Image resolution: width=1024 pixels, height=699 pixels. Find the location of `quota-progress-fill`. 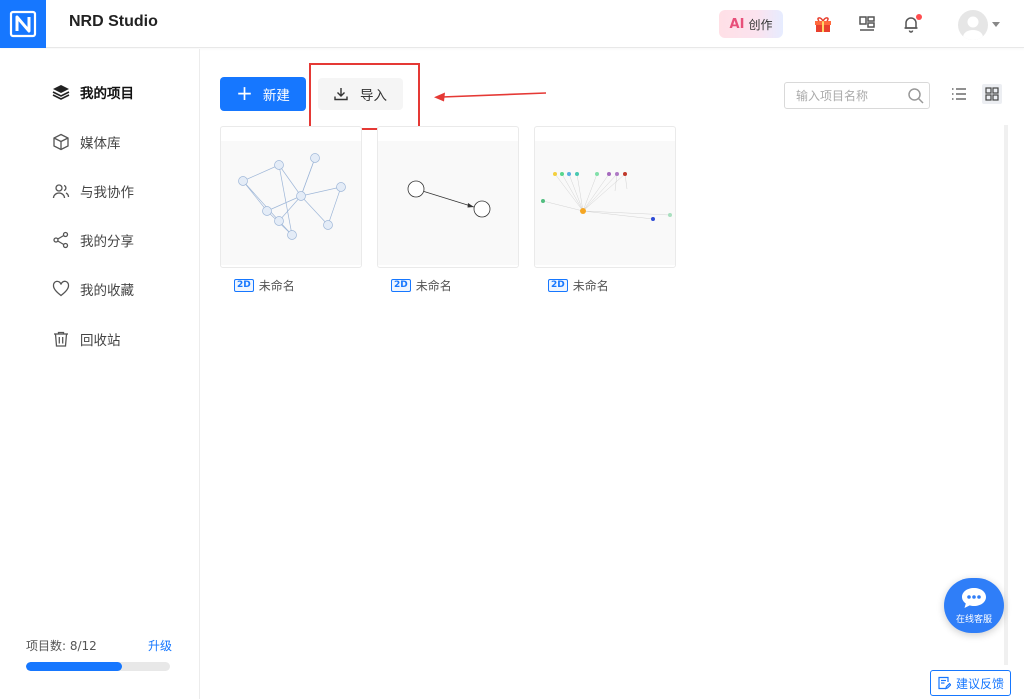

quota-progress-fill is located at coordinates (74, 666).